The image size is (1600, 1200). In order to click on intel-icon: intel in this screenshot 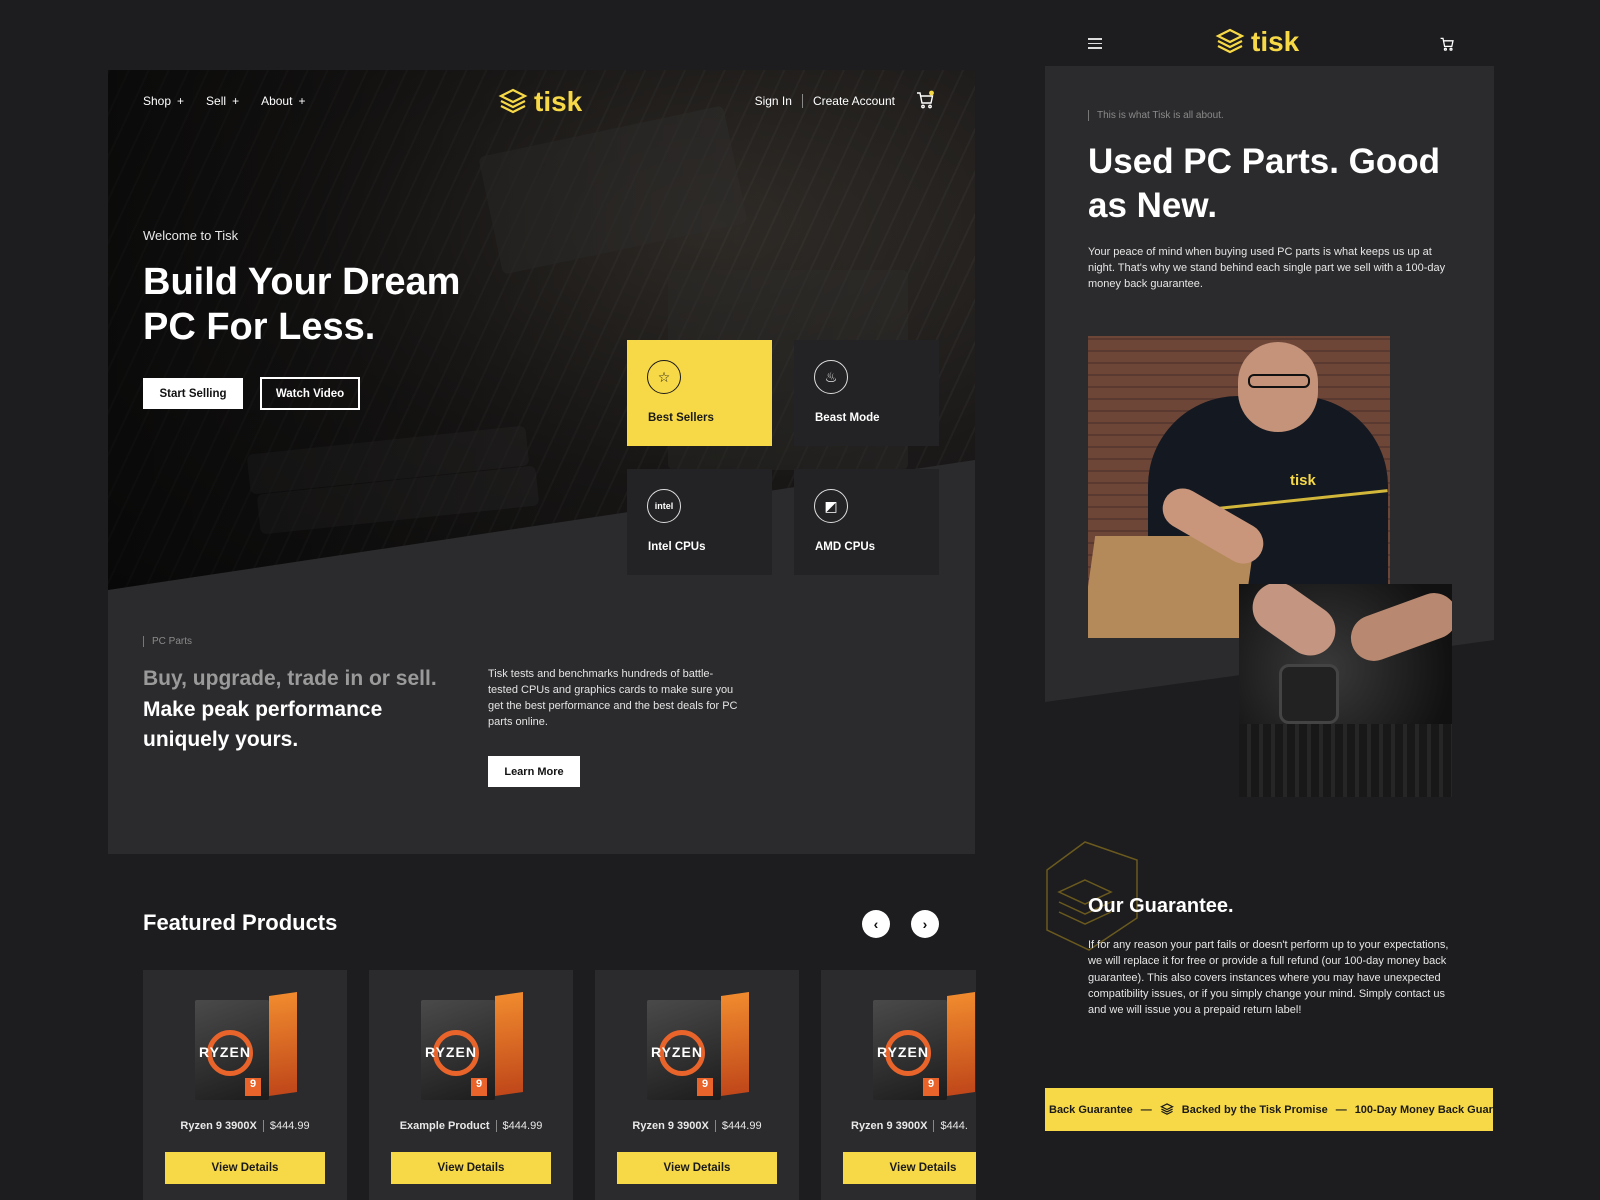, I will do `click(664, 506)`.